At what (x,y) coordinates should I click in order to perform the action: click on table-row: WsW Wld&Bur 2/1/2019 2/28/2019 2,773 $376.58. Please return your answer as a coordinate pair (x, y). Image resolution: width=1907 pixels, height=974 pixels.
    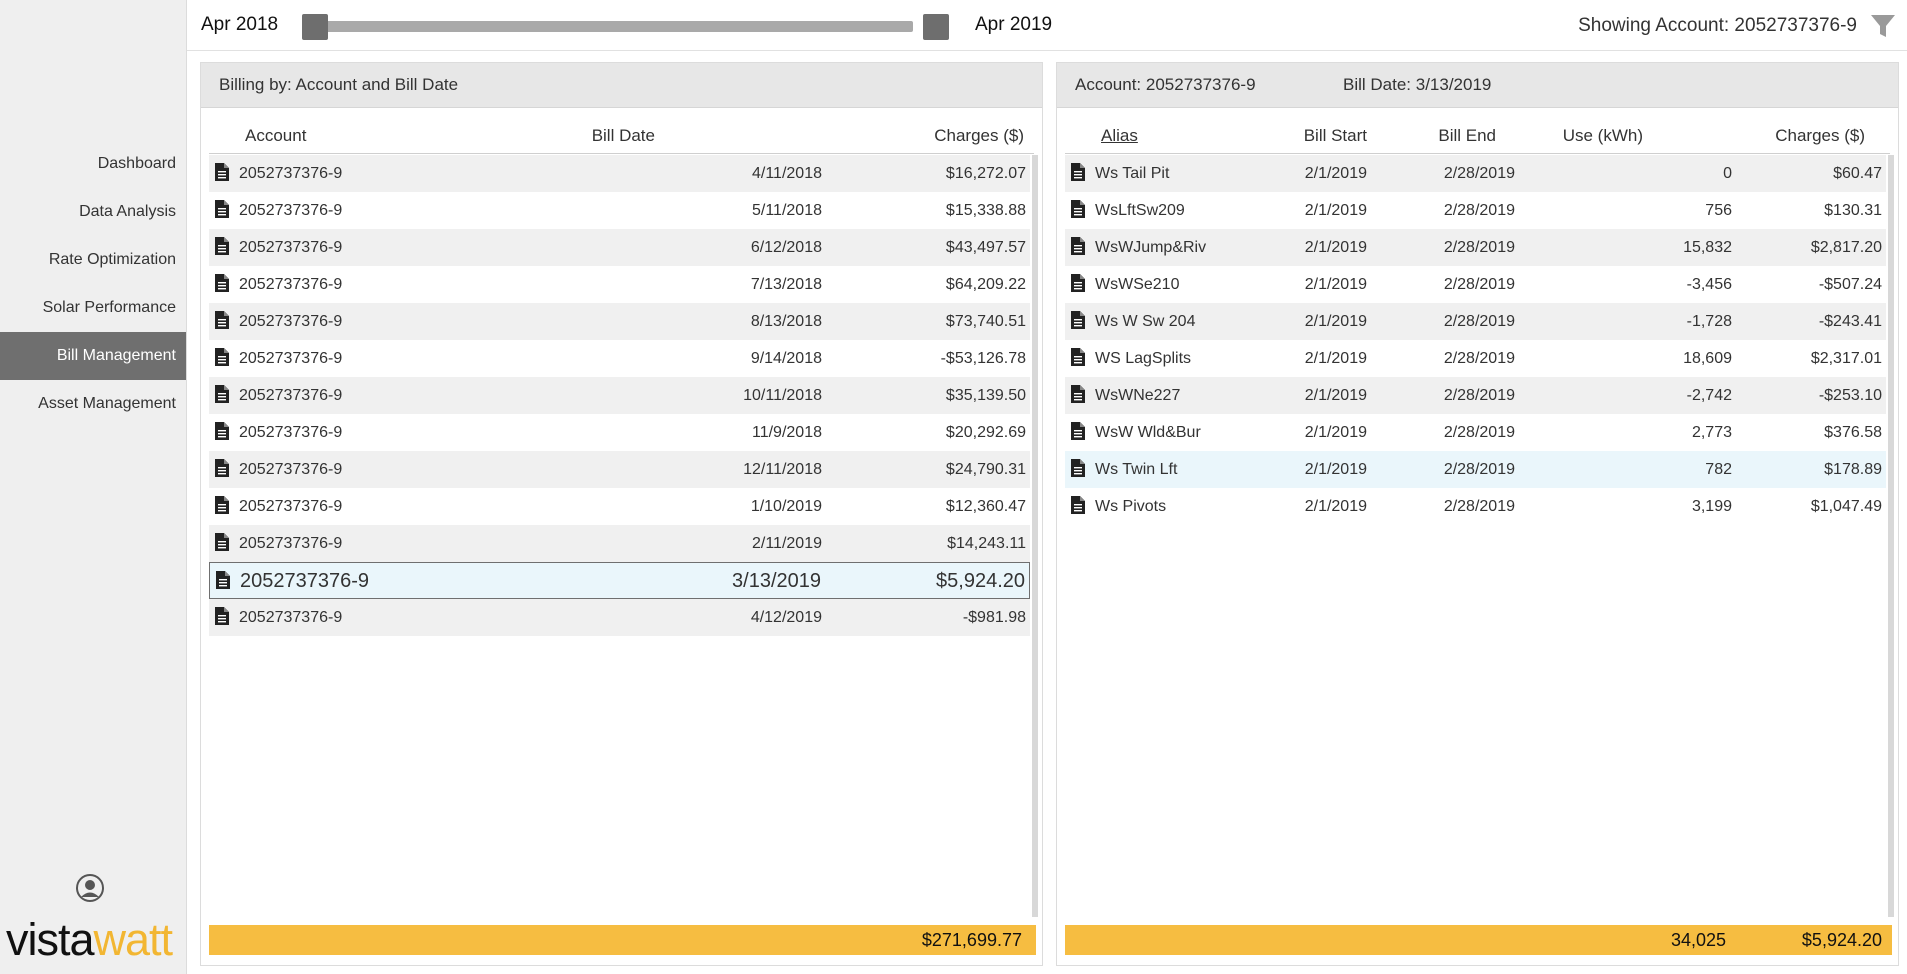
    Looking at the image, I should click on (1475, 432).